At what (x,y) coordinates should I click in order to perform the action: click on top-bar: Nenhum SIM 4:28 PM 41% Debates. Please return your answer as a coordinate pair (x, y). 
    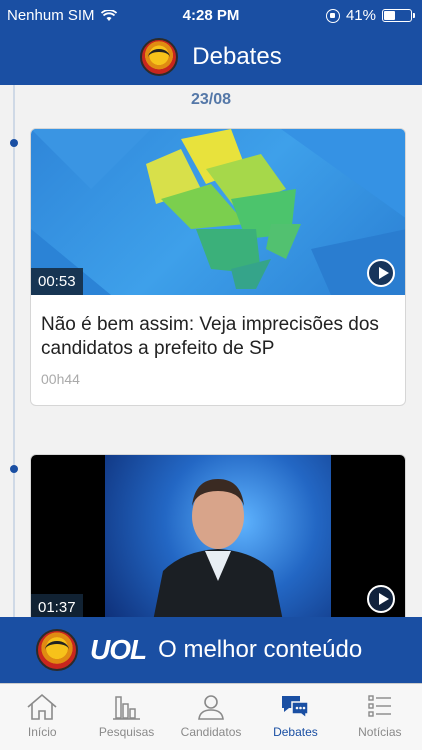
    Looking at the image, I should click on (211, 42).